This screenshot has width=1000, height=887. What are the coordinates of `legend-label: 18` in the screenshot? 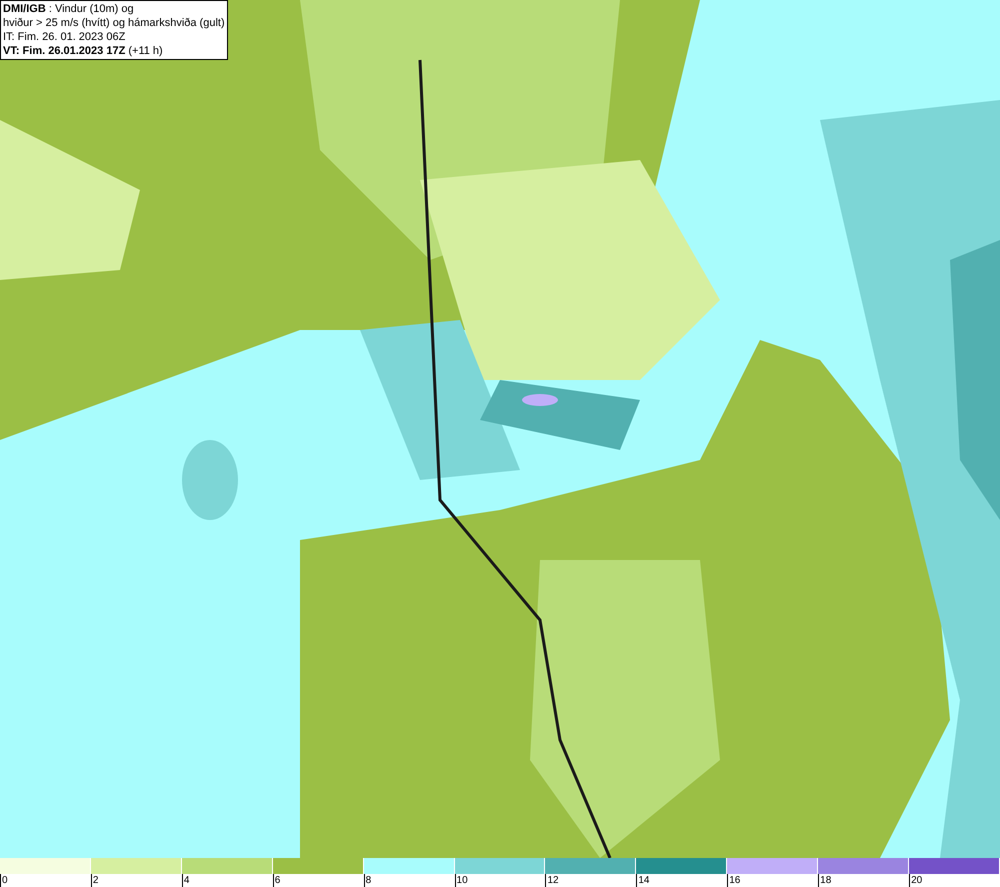 It's located at (825, 880).